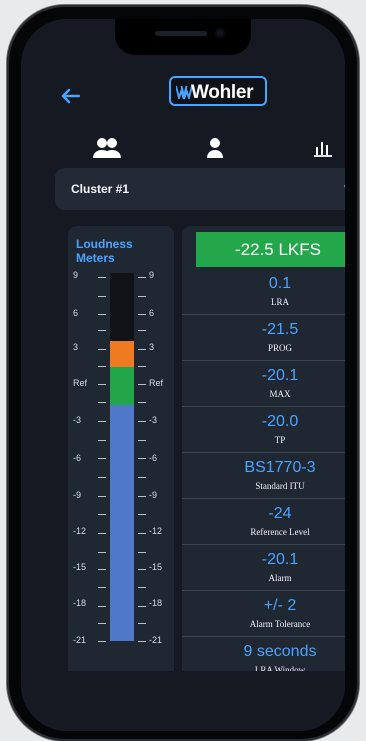 The width and height of the screenshot is (366, 741). I want to click on bottom-safe-area, so click(183, 701).